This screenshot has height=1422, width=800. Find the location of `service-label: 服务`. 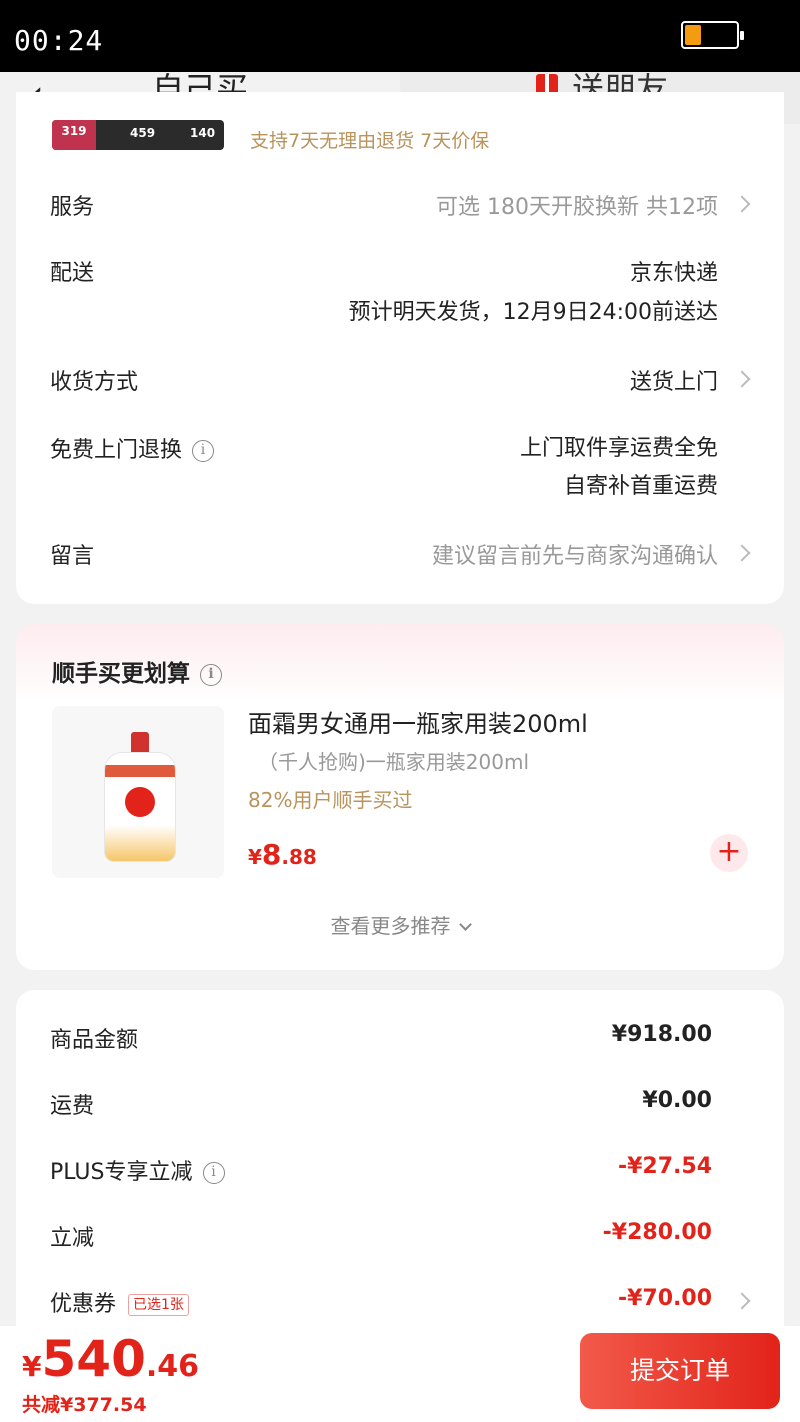

service-label: 服务 is located at coordinates (72, 207).